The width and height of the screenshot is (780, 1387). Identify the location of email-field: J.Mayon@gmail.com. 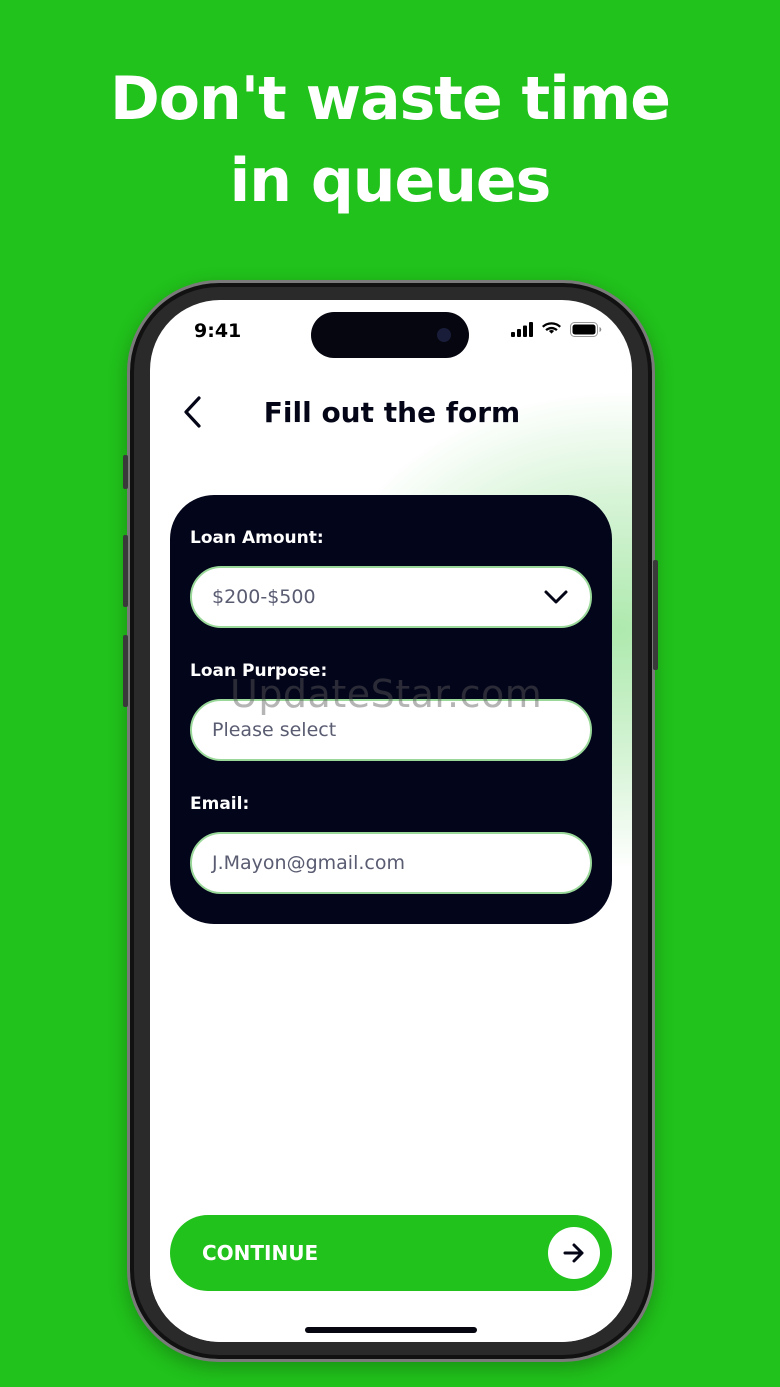
(391, 863).